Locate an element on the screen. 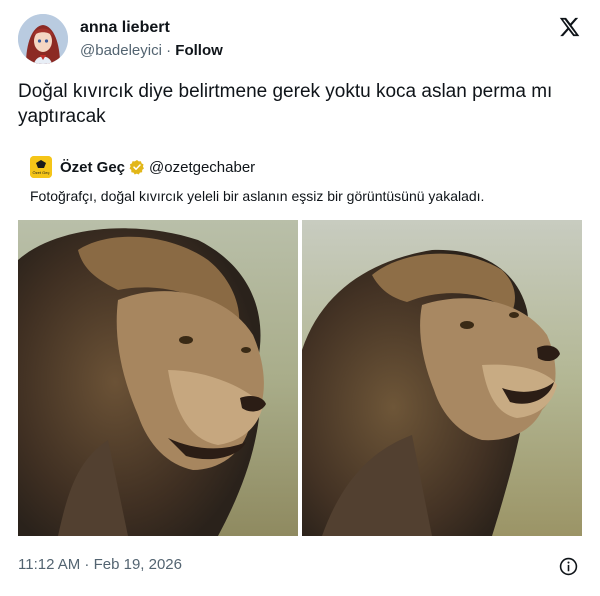 This screenshot has width=600, height=596. quote-header: Özet Geç Özet Geç @ozetgechaber is located at coordinates (301, 167).